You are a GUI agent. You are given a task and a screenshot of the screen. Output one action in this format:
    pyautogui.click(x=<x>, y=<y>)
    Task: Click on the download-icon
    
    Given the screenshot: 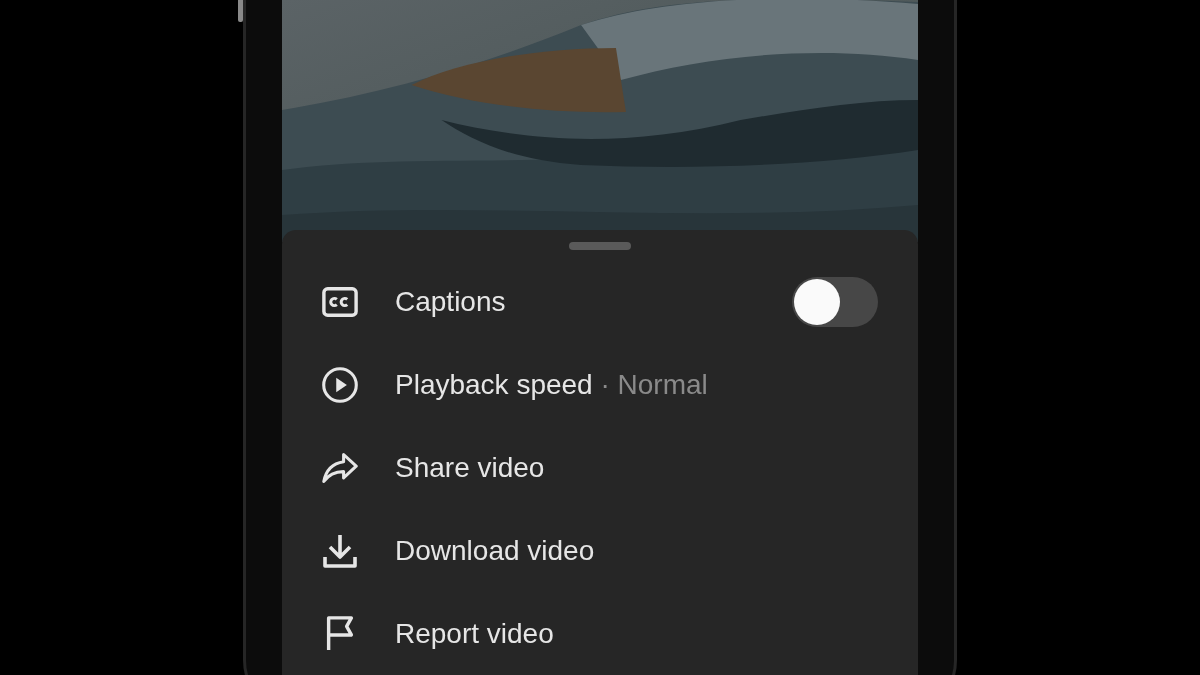 What is the action you would take?
    pyautogui.click(x=340, y=550)
    